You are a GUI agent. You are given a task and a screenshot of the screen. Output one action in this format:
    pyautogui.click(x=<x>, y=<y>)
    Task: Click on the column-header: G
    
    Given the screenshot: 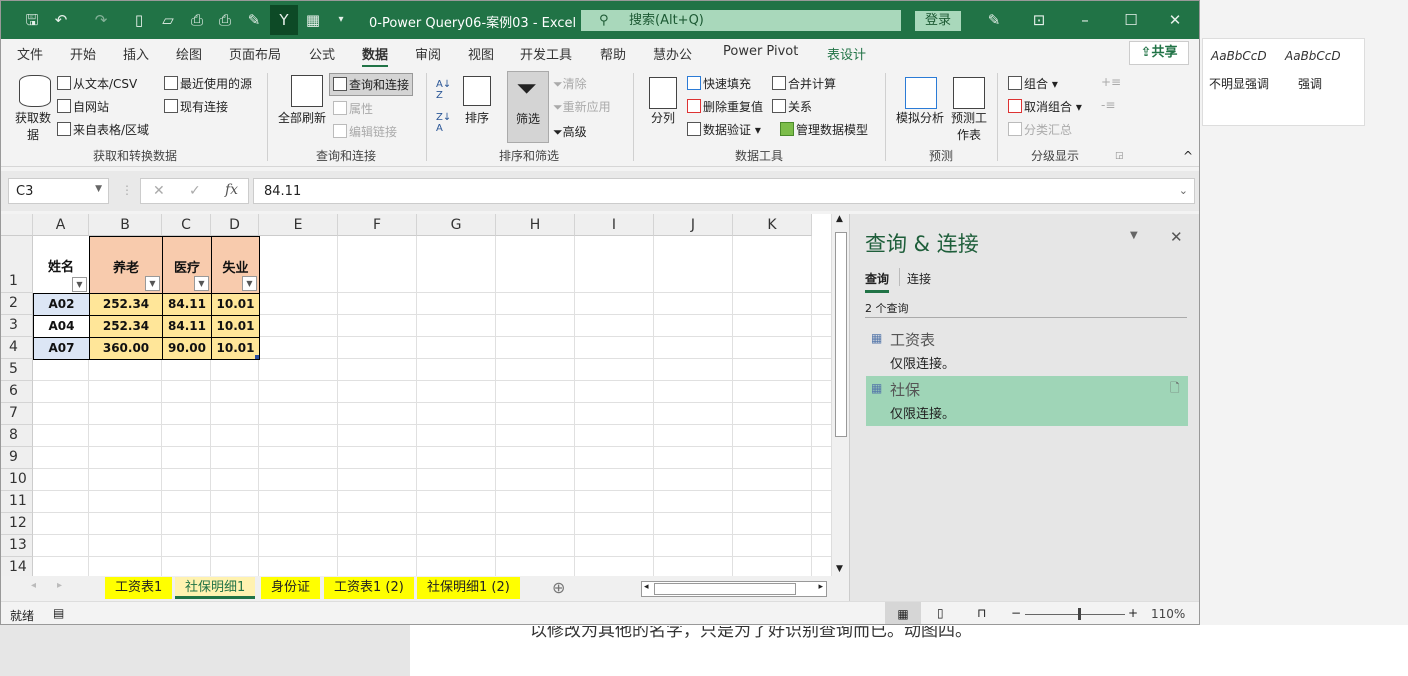 What is the action you would take?
    pyautogui.click(x=456, y=225)
    